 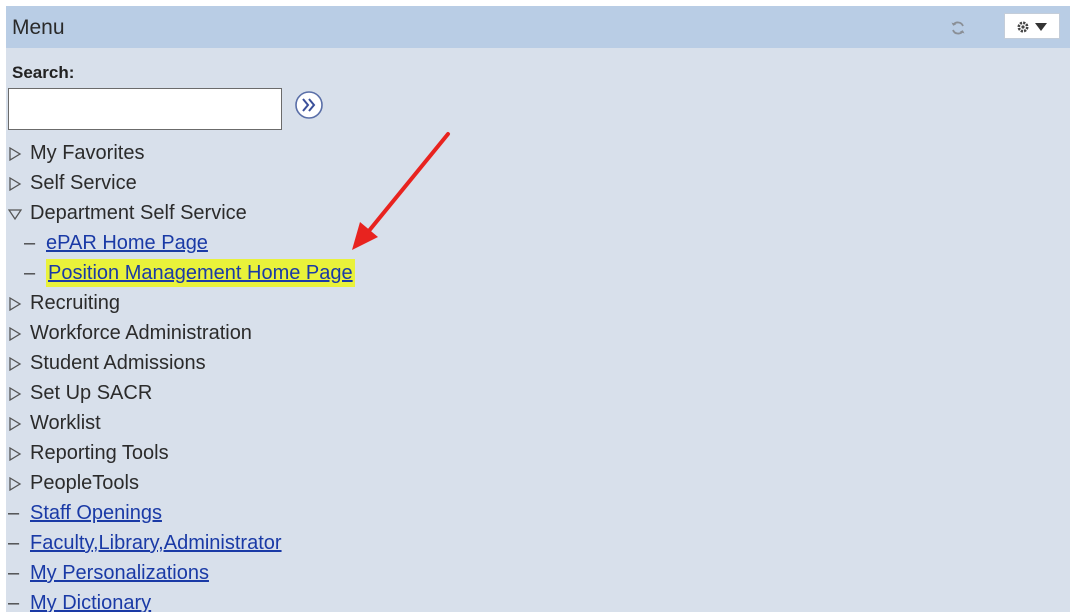 I want to click on menu-item-epar-home-page: – ePAR Home Page, so click(x=181, y=243).